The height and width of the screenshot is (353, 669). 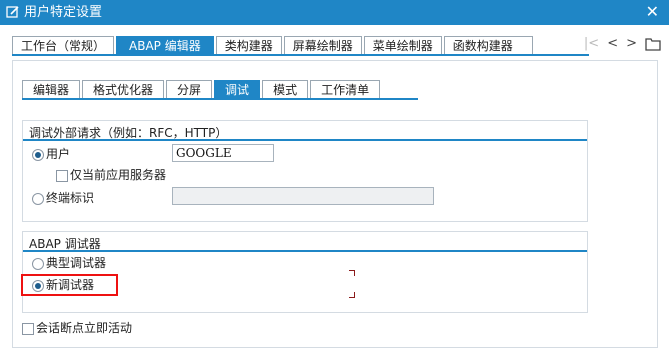 What do you see at coordinates (352, 295) in the screenshot?
I see `corner-mark-bottom` at bounding box center [352, 295].